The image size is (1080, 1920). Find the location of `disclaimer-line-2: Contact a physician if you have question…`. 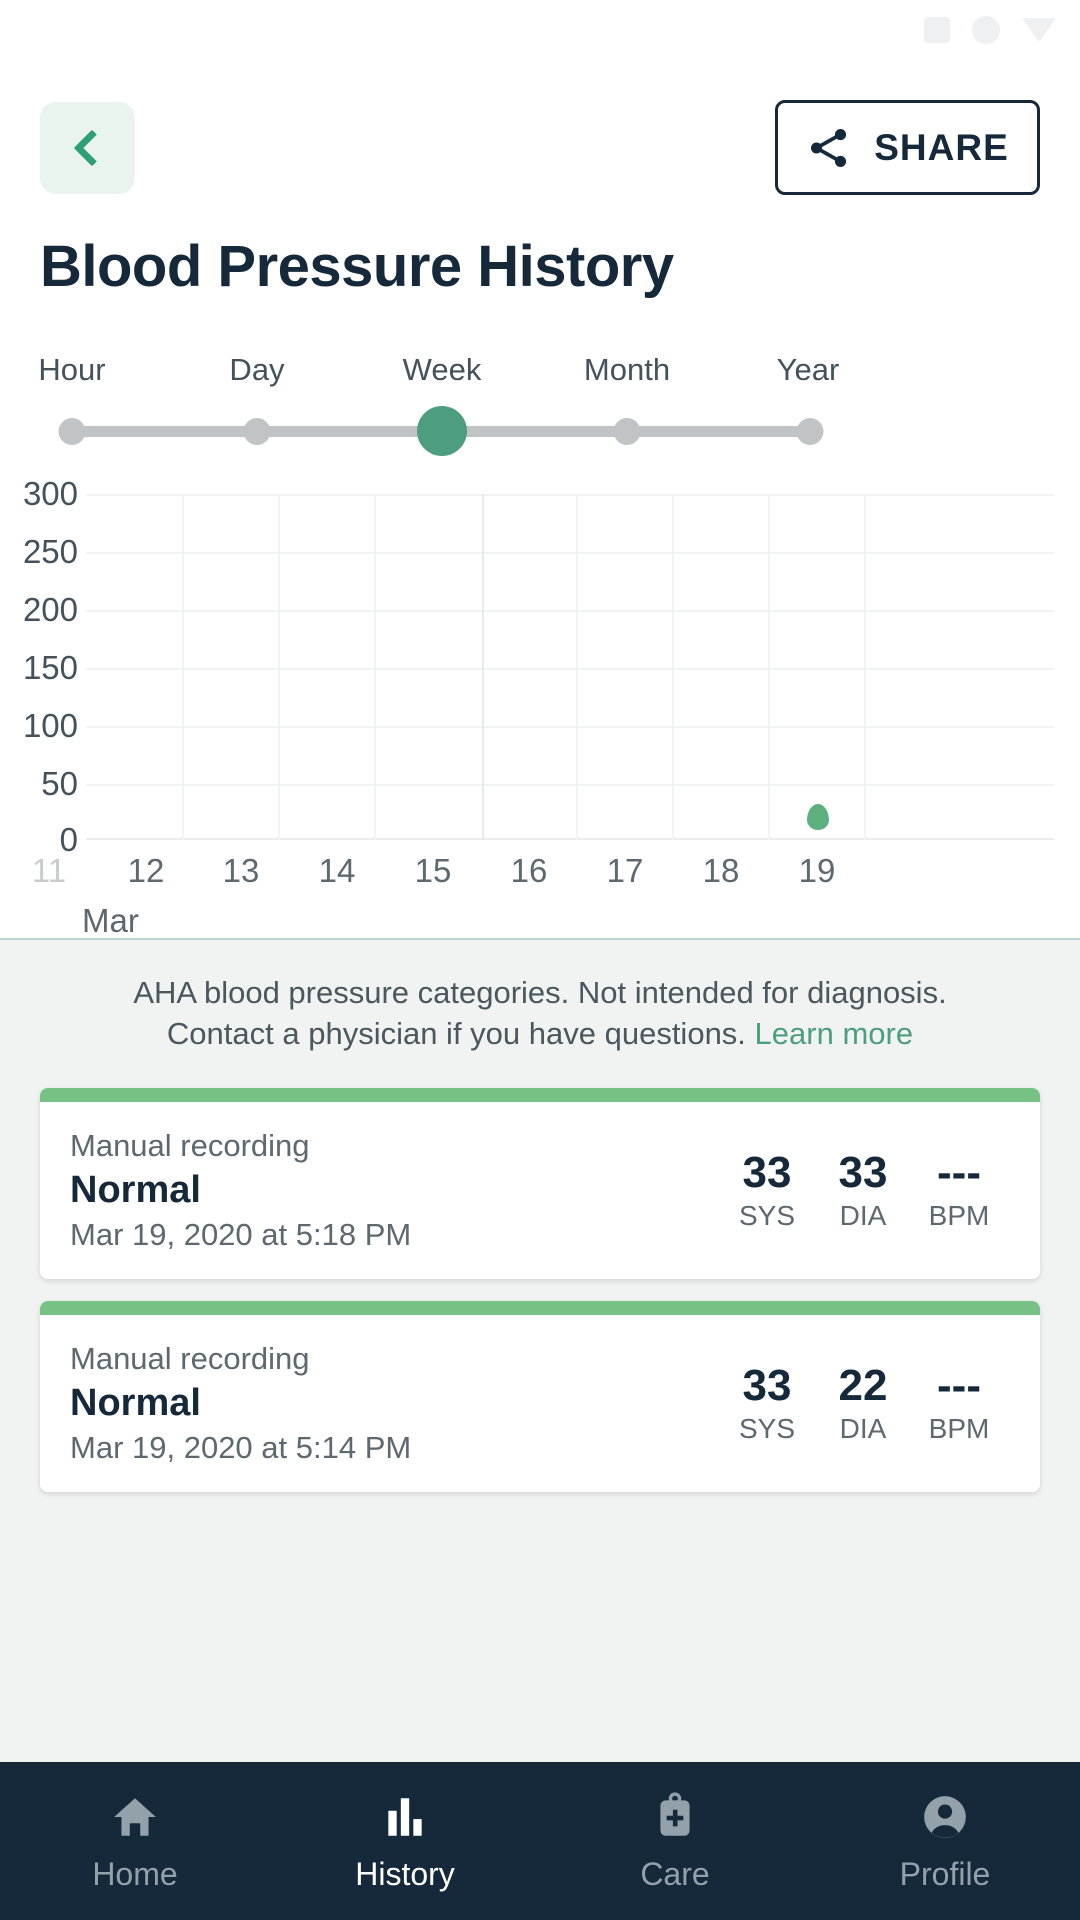

disclaimer-line-2: Contact a physician if you have question… is located at coordinates (456, 1034).